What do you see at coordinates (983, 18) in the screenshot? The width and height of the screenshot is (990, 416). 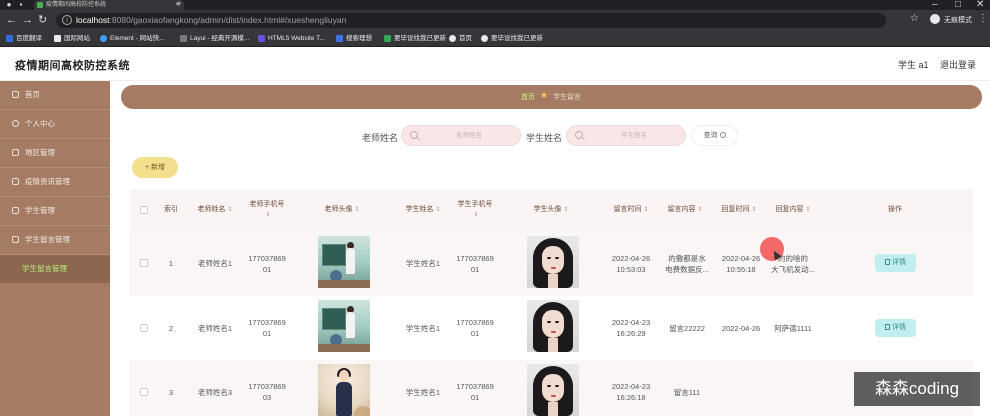 I see `browser-menu-icon: ⋮` at bounding box center [983, 18].